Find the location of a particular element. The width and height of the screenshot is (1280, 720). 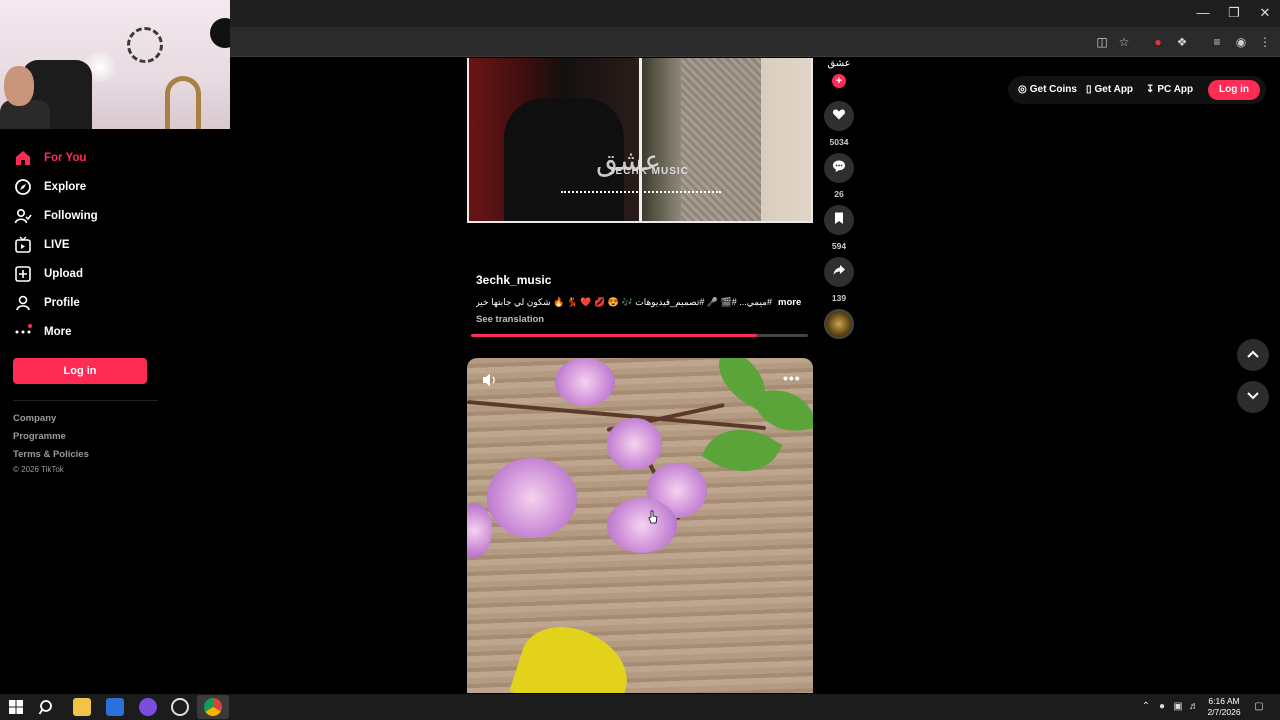

mouse-cursor-icon is located at coordinates (653, 517).